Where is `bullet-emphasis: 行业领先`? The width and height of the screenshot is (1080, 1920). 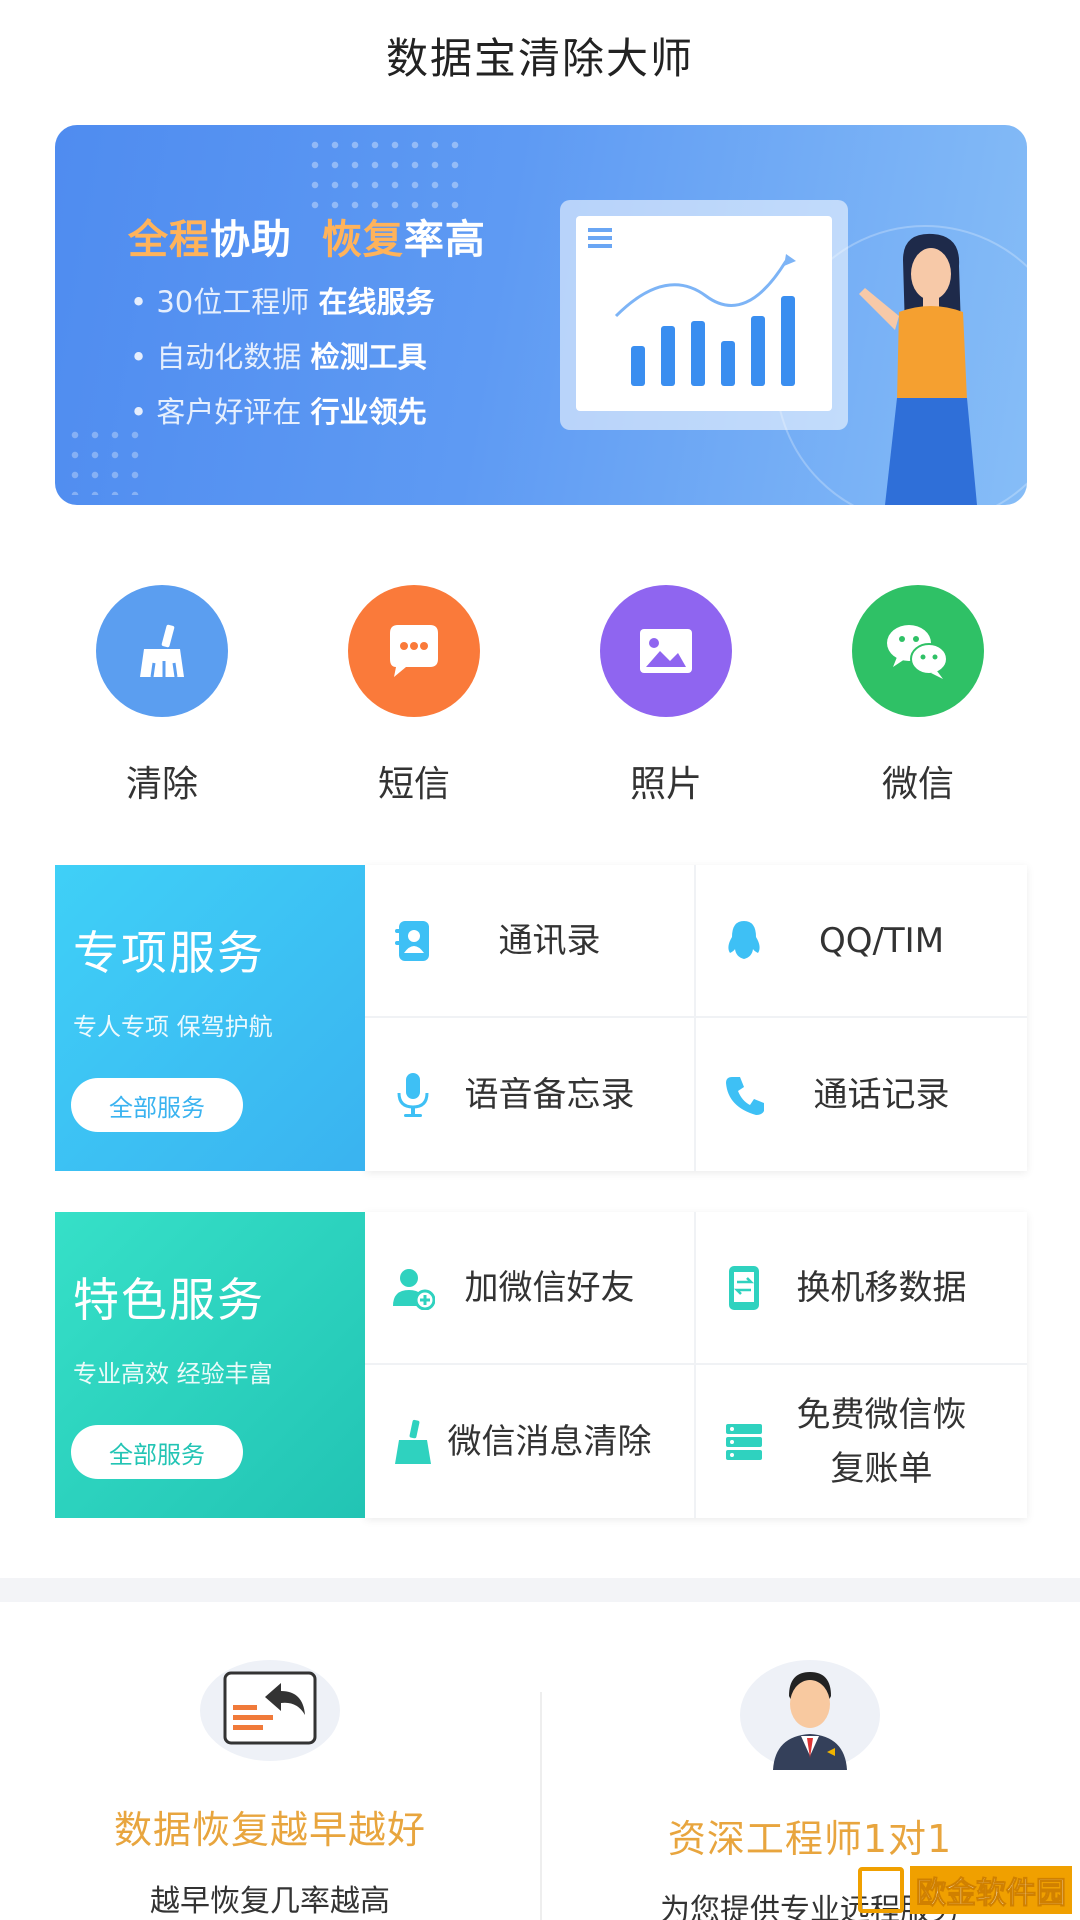
bullet-emphasis: 行业领先 is located at coordinates (368, 412).